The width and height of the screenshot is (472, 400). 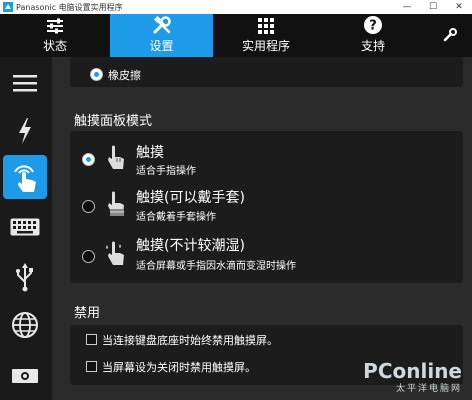 I want to click on minimize-button: —, so click(x=407, y=7).